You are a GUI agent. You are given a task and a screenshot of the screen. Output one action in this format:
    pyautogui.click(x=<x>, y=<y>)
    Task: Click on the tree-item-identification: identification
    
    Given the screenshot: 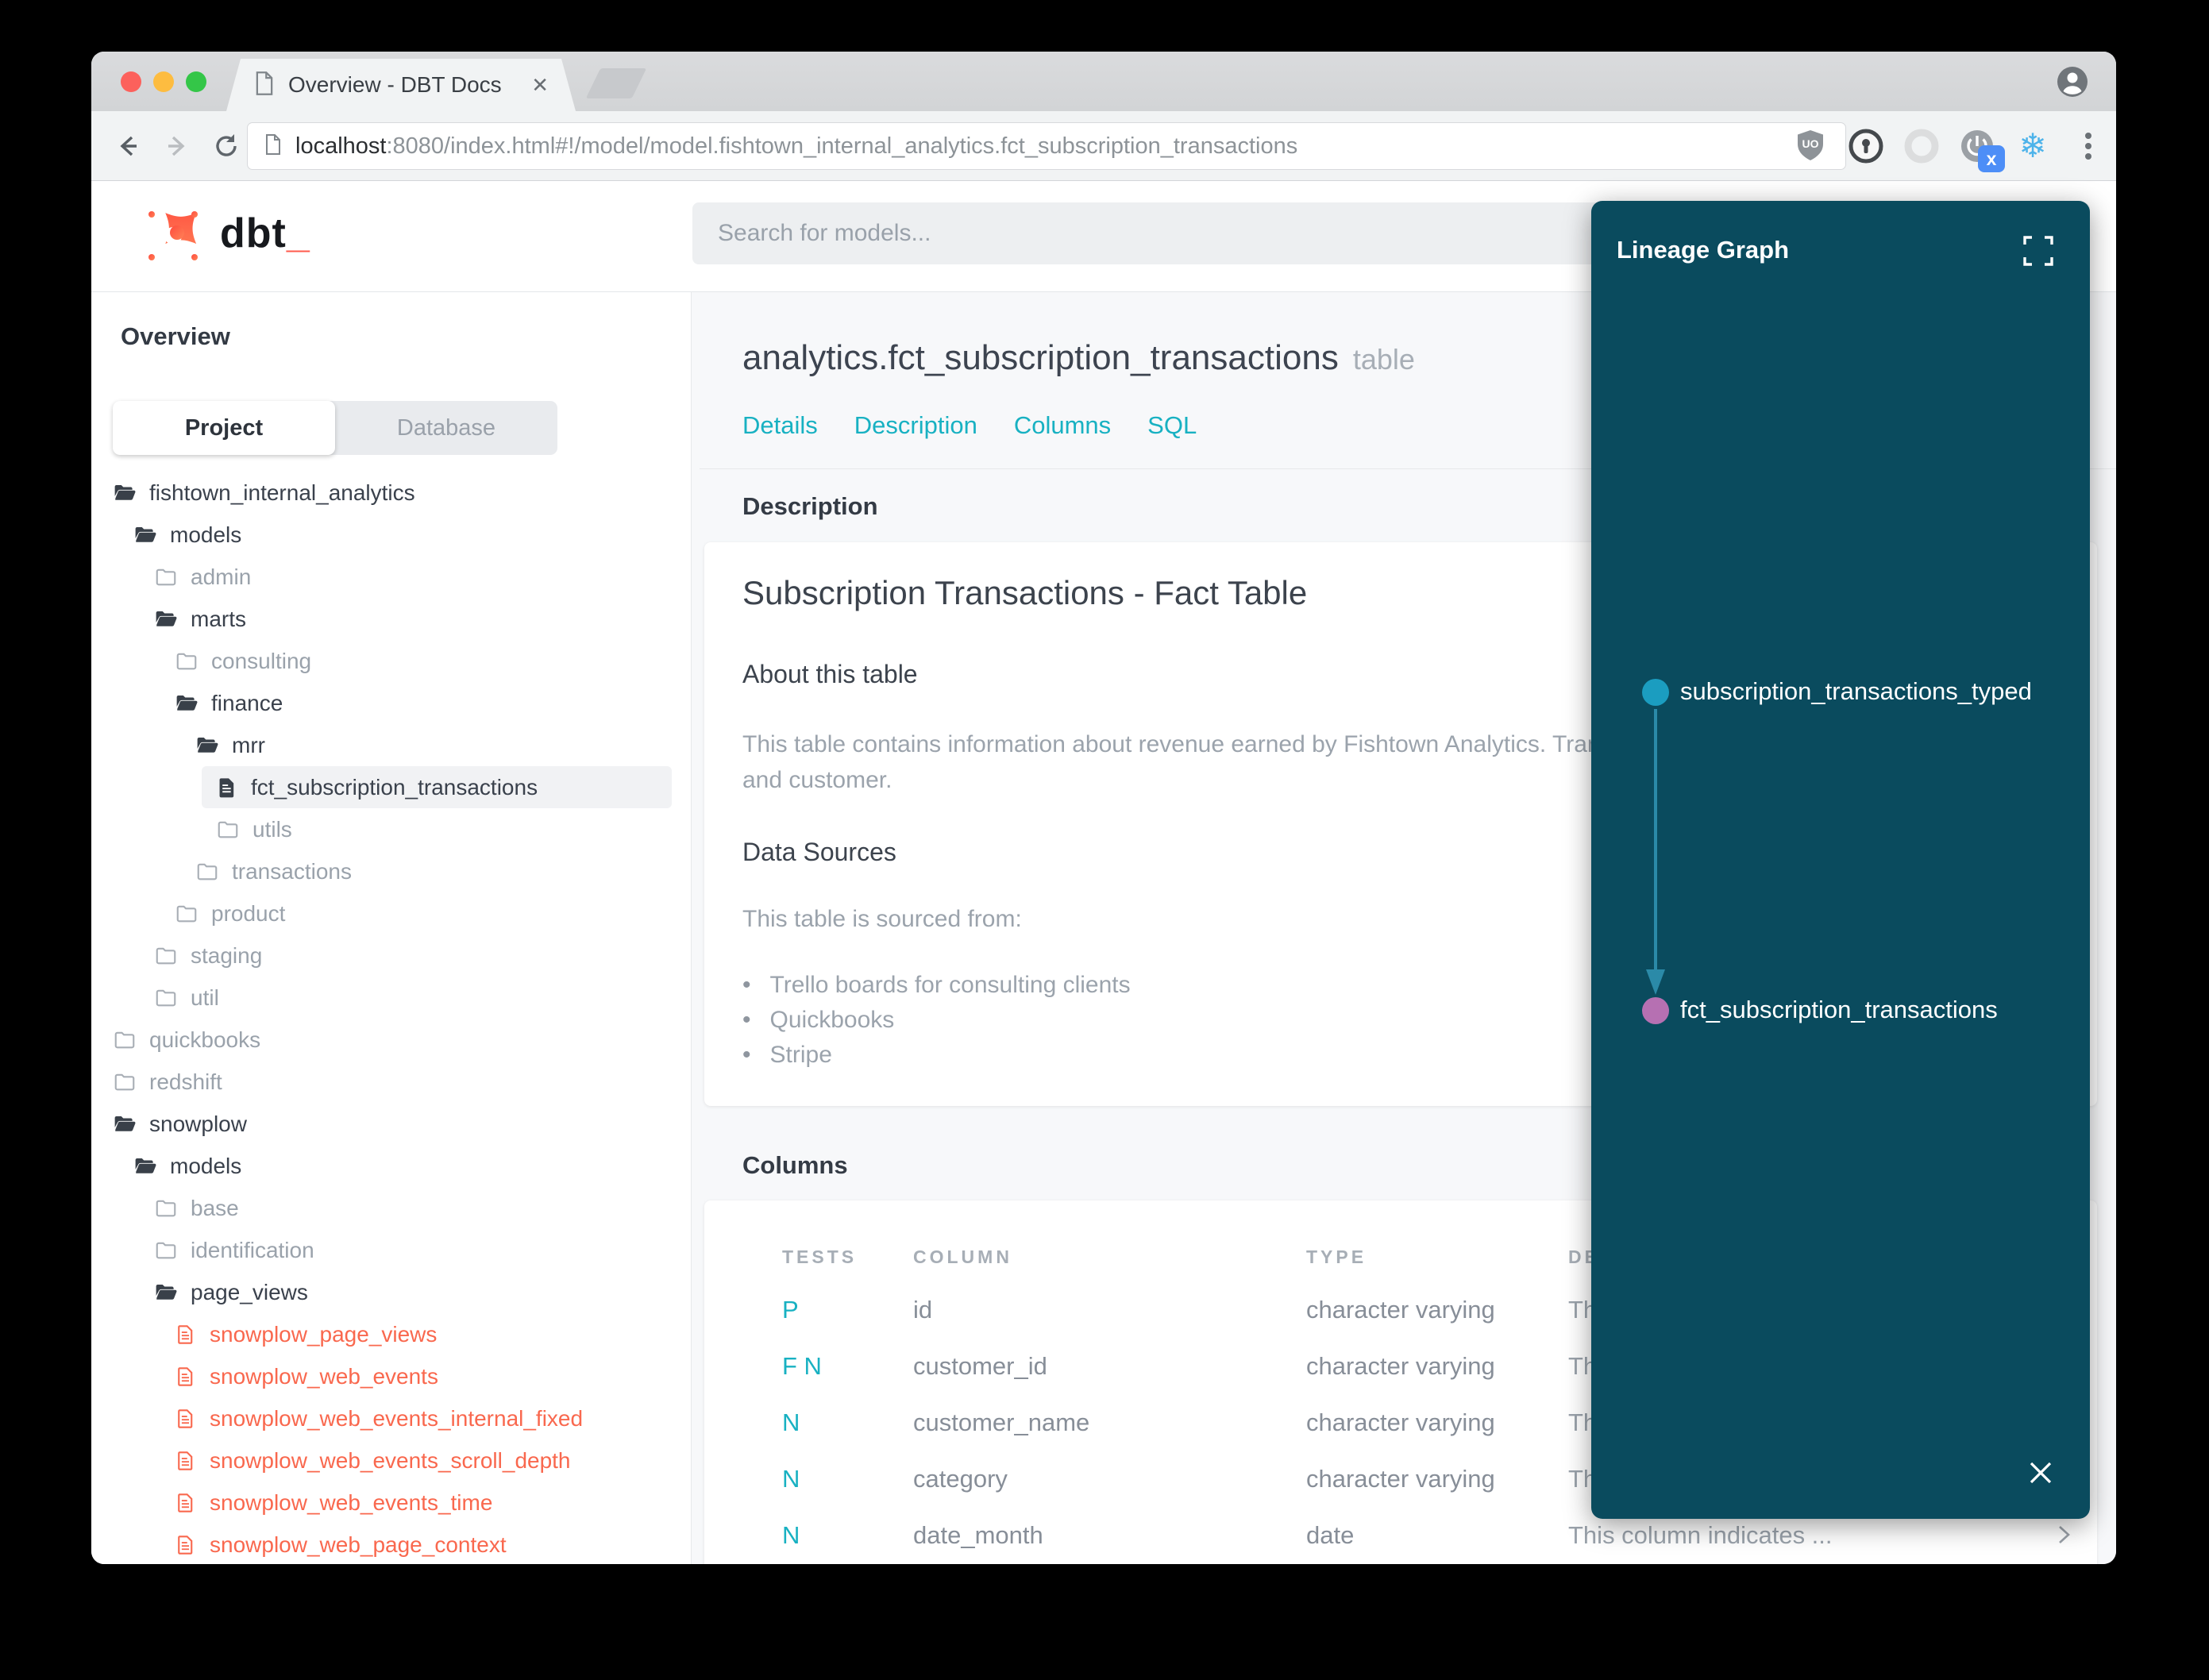 What is the action you would take?
    pyautogui.click(x=391, y=1250)
    